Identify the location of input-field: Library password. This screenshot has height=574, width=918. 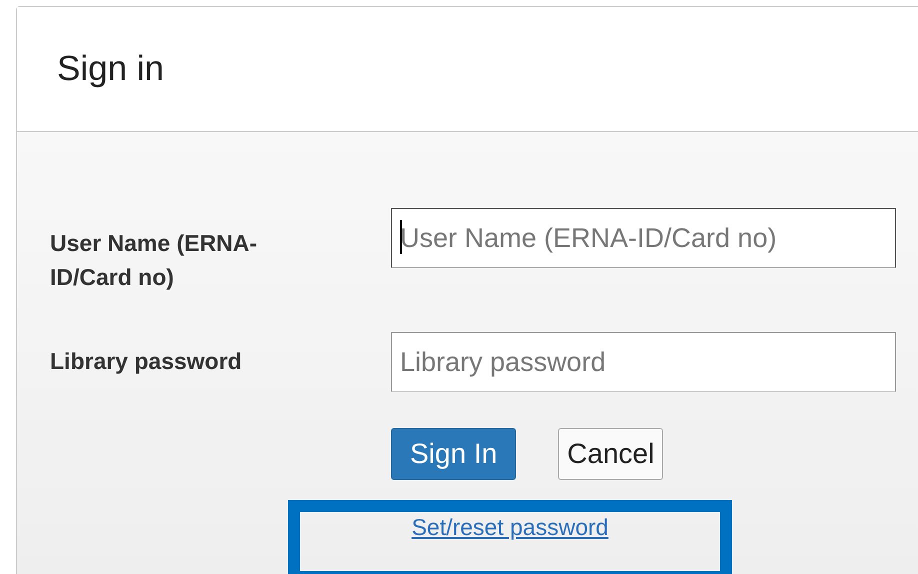
(643, 362).